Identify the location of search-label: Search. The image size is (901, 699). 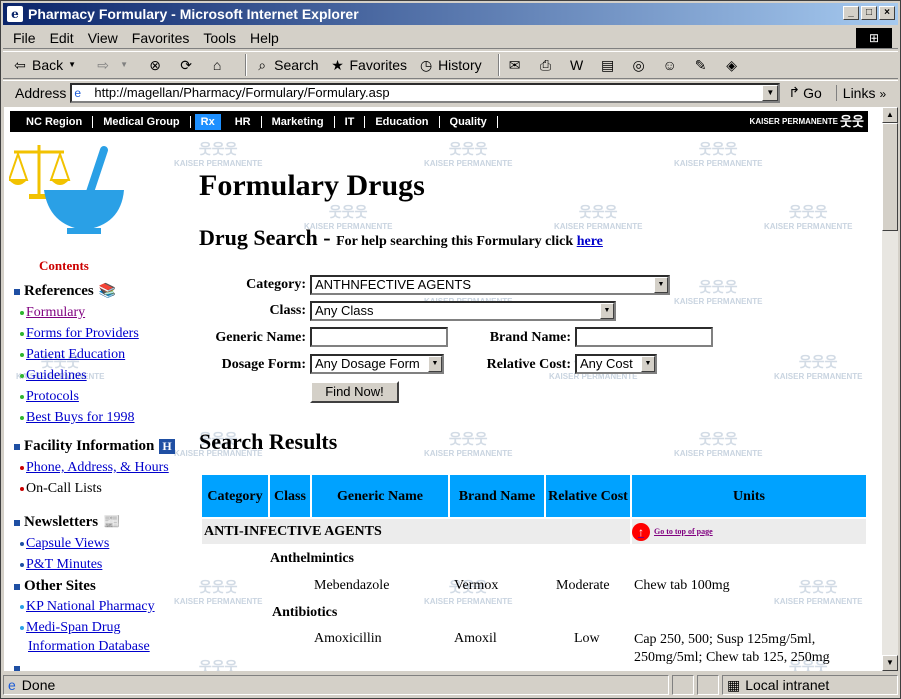
(296, 65).